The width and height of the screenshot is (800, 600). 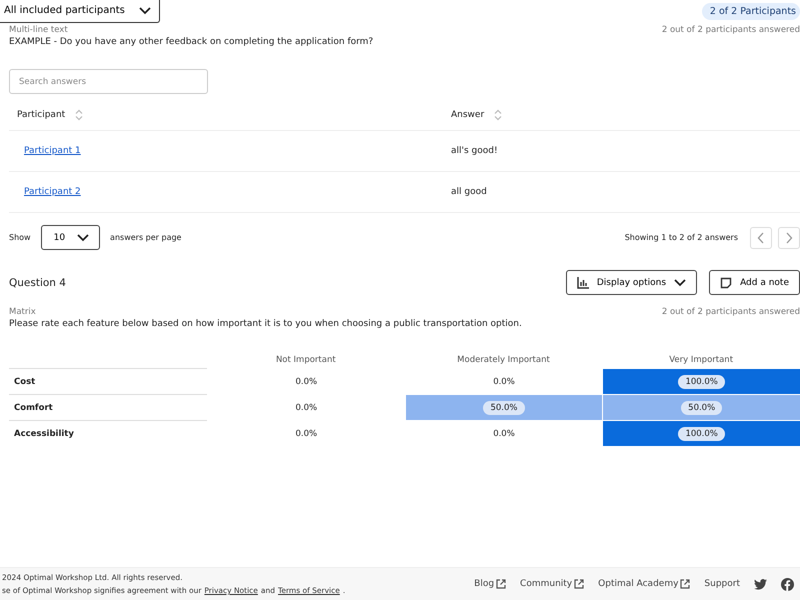 I want to click on participant-link: Participant 2, so click(x=52, y=192).